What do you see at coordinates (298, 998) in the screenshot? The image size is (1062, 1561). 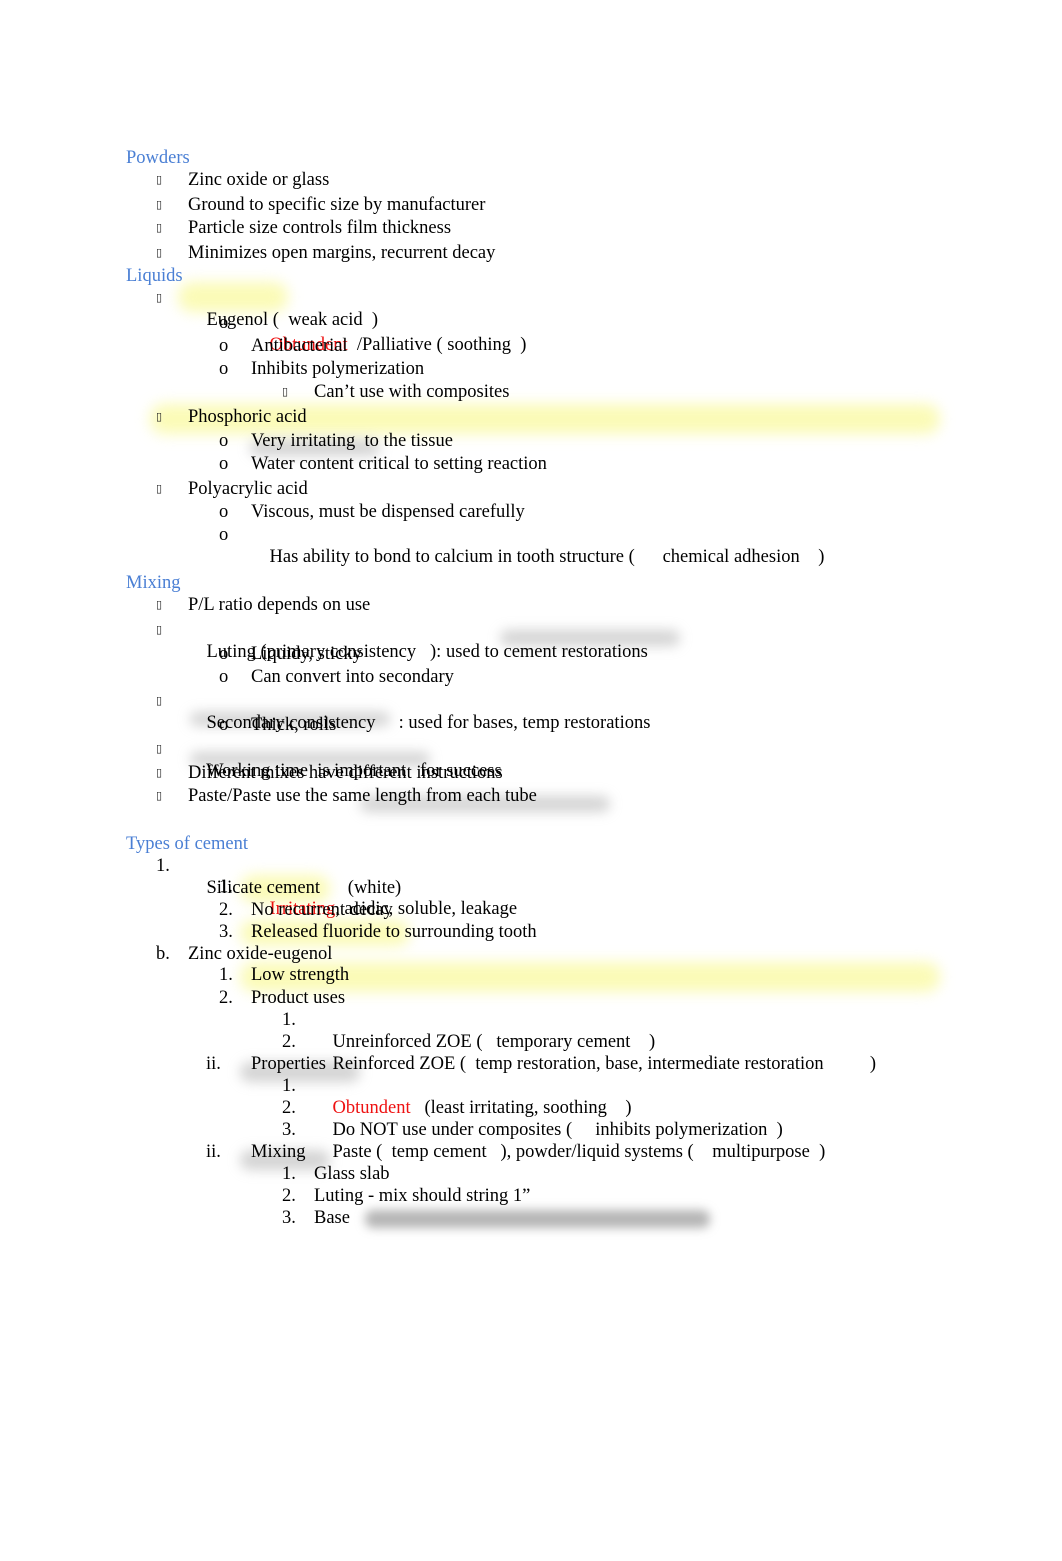 I see `list-item: Product uses` at bounding box center [298, 998].